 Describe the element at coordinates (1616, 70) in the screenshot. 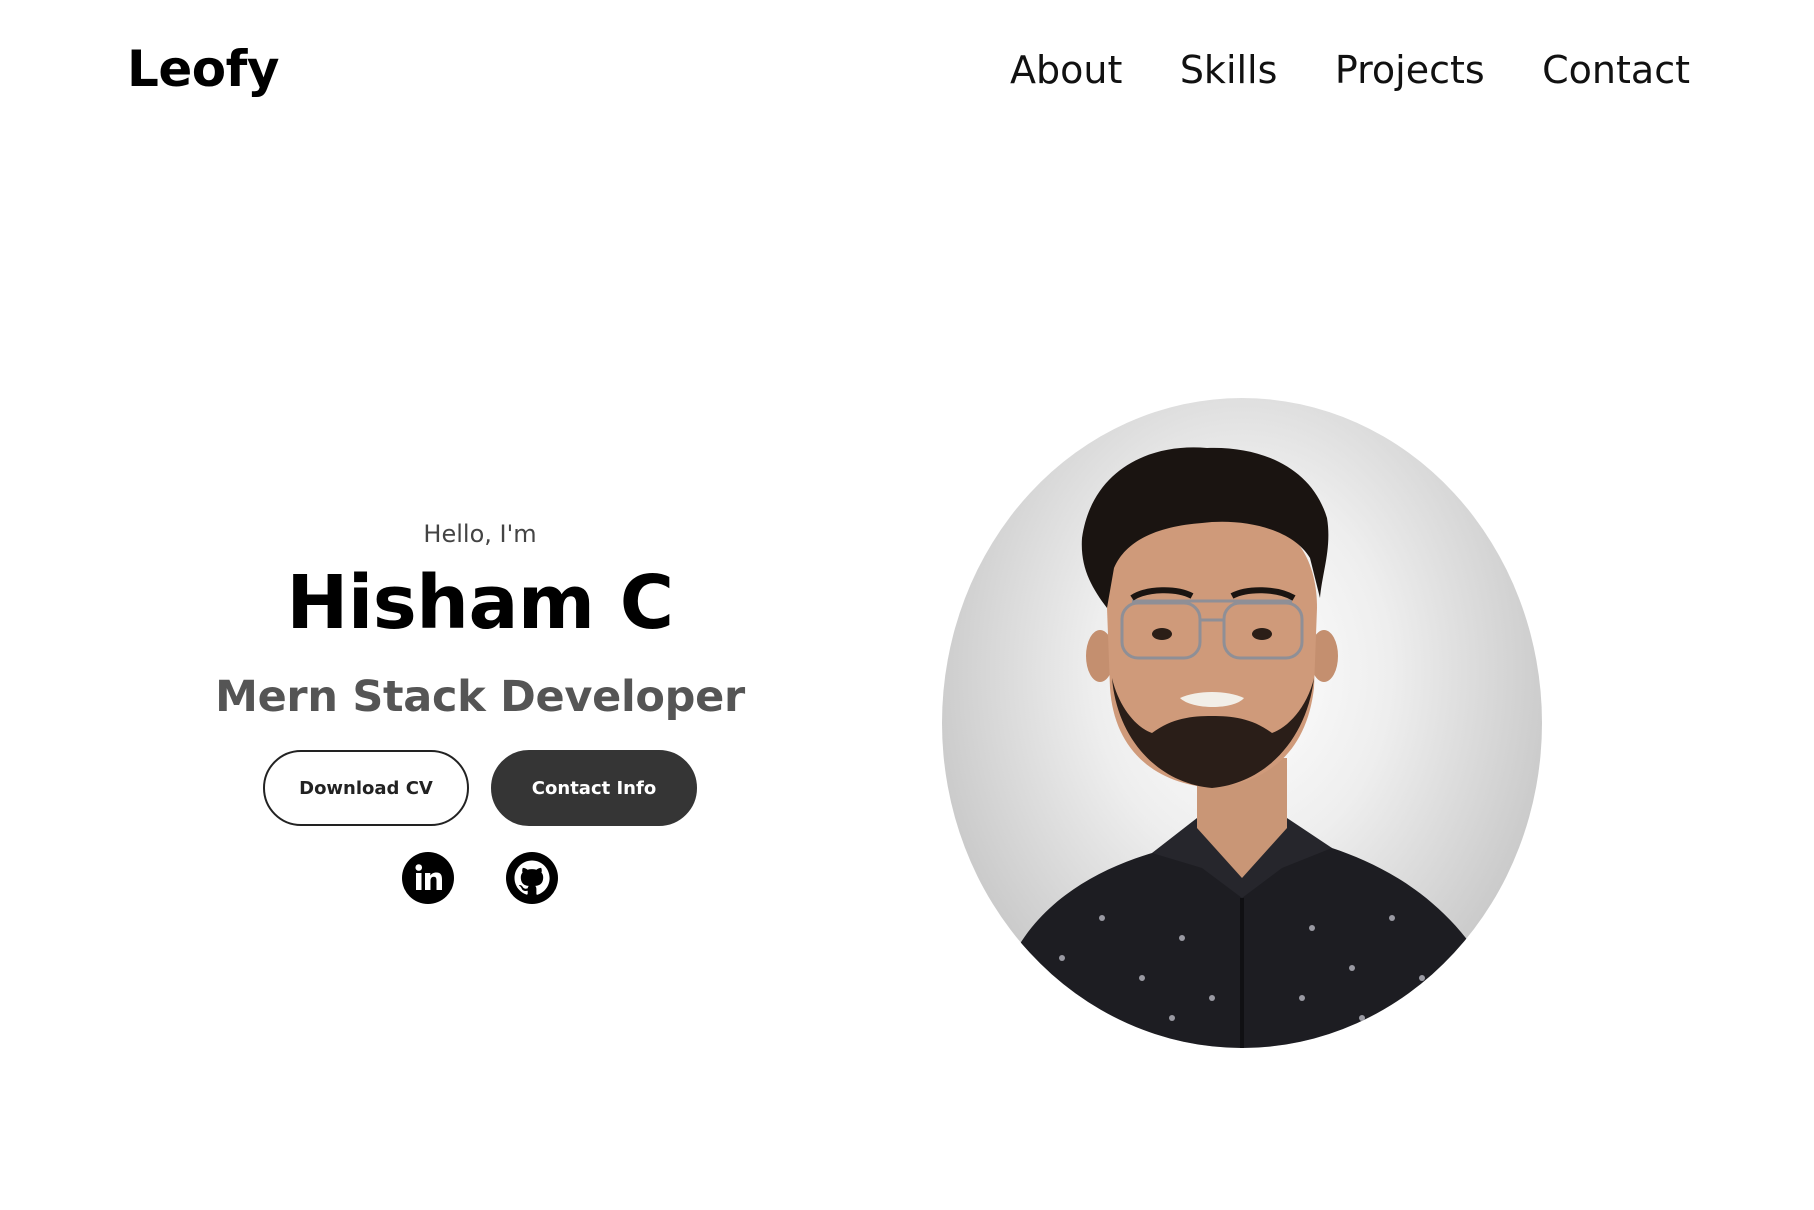

I see `nav-contact: Contact` at that location.